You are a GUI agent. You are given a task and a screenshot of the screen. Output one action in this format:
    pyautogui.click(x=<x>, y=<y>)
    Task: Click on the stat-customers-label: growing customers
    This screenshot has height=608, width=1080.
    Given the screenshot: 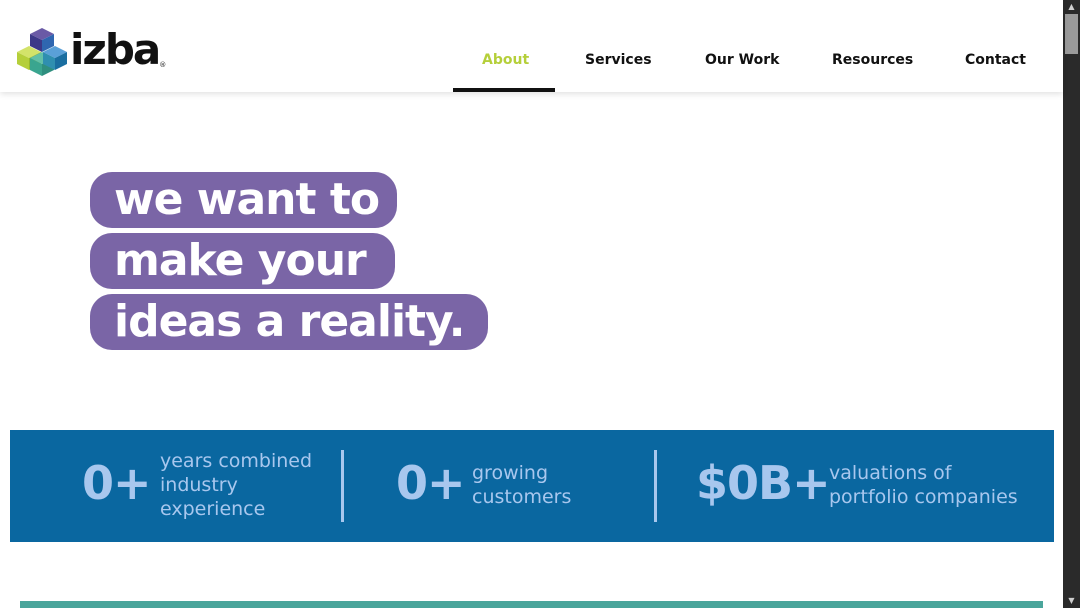 What is the action you would take?
    pyautogui.click(x=521, y=485)
    